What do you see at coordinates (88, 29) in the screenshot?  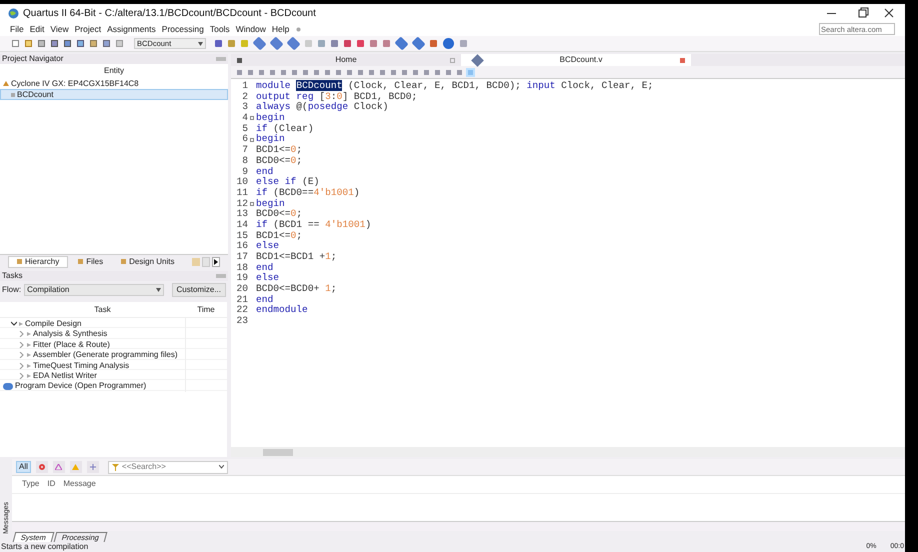 I see `menu-item: Project` at bounding box center [88, 29].